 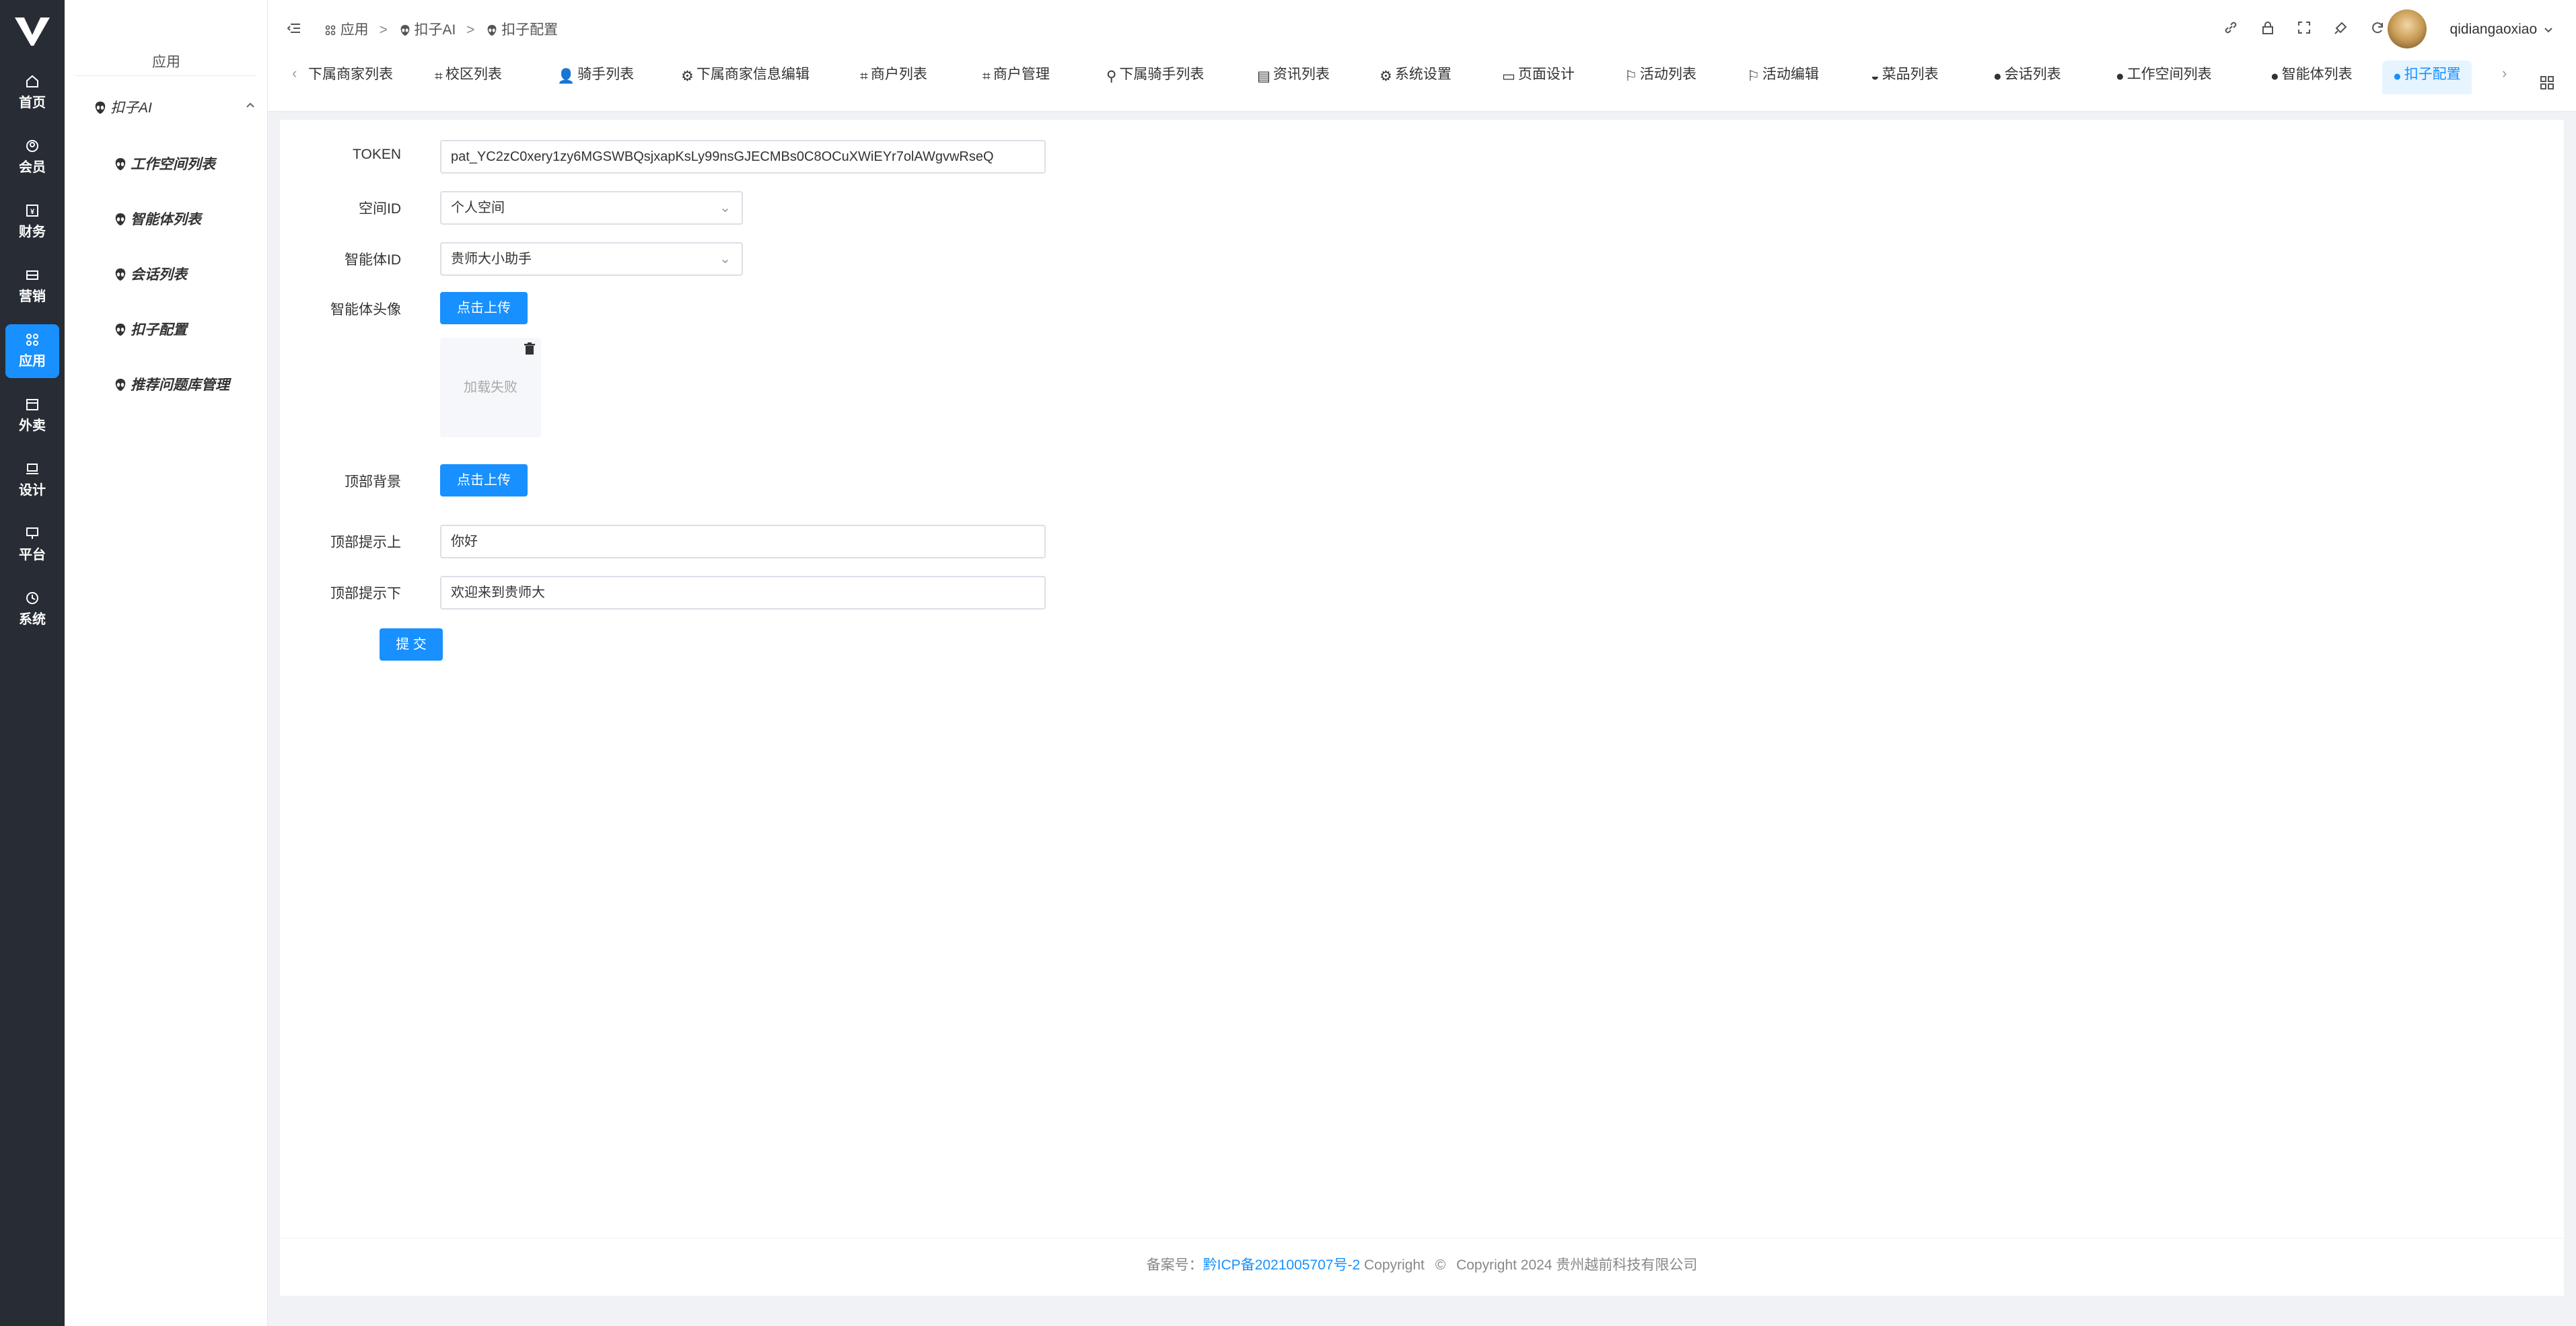 I want to click on avatar, so click(x=2407, y=28).